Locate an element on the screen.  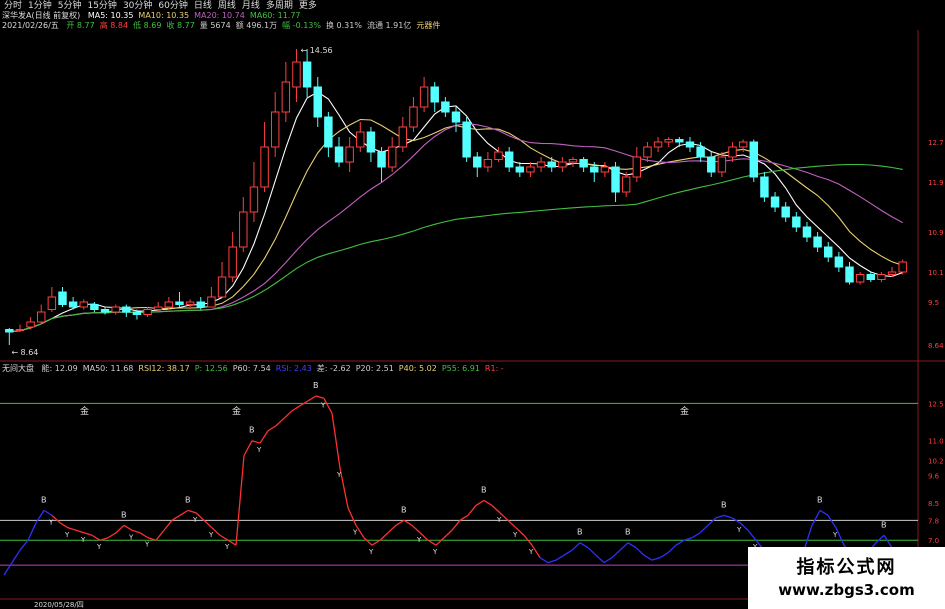
price-tick-label: 9.5 is located at coordinates (933, 303).